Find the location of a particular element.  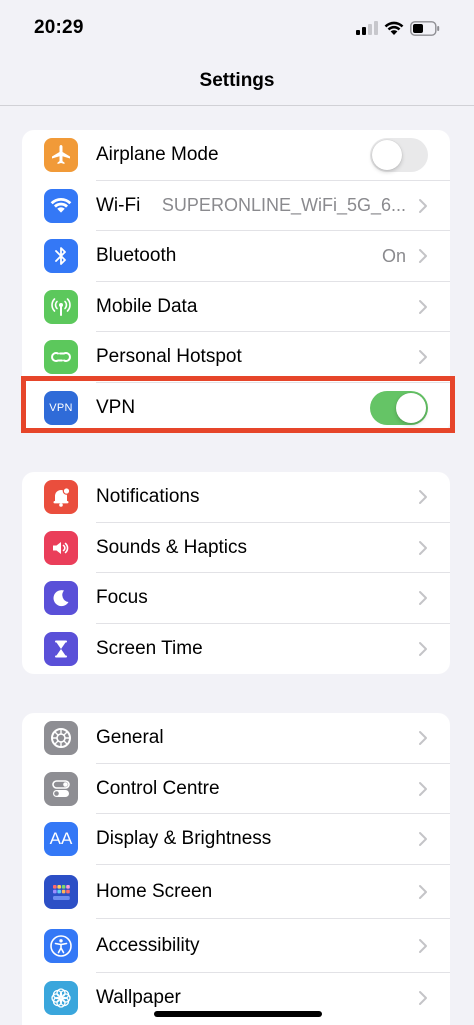

status-time: 20:29 is located at coordinates (59, 27).